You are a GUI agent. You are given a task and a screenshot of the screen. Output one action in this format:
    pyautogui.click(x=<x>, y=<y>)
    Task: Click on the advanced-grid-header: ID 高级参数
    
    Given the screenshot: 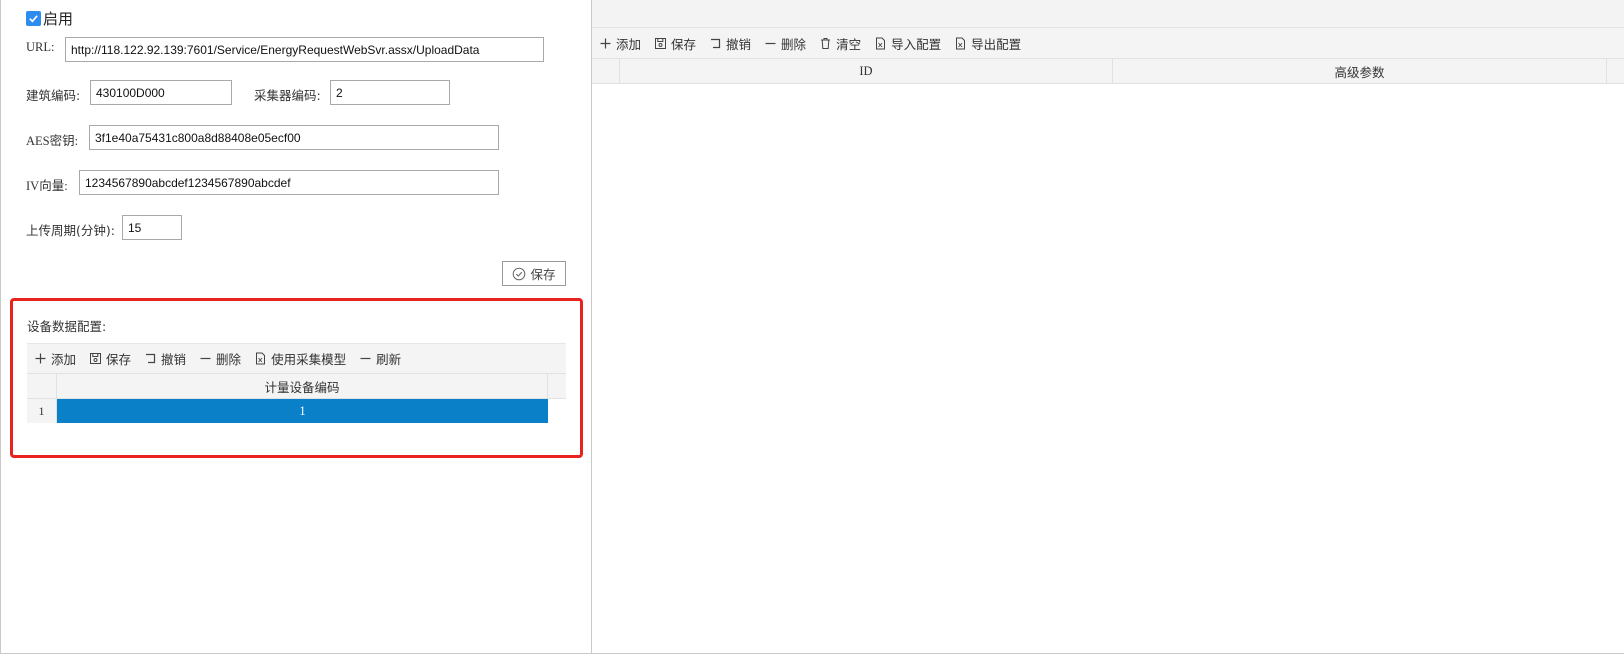 What is the action you would take?
    pyautogui.click(x=1108, y=71)
    